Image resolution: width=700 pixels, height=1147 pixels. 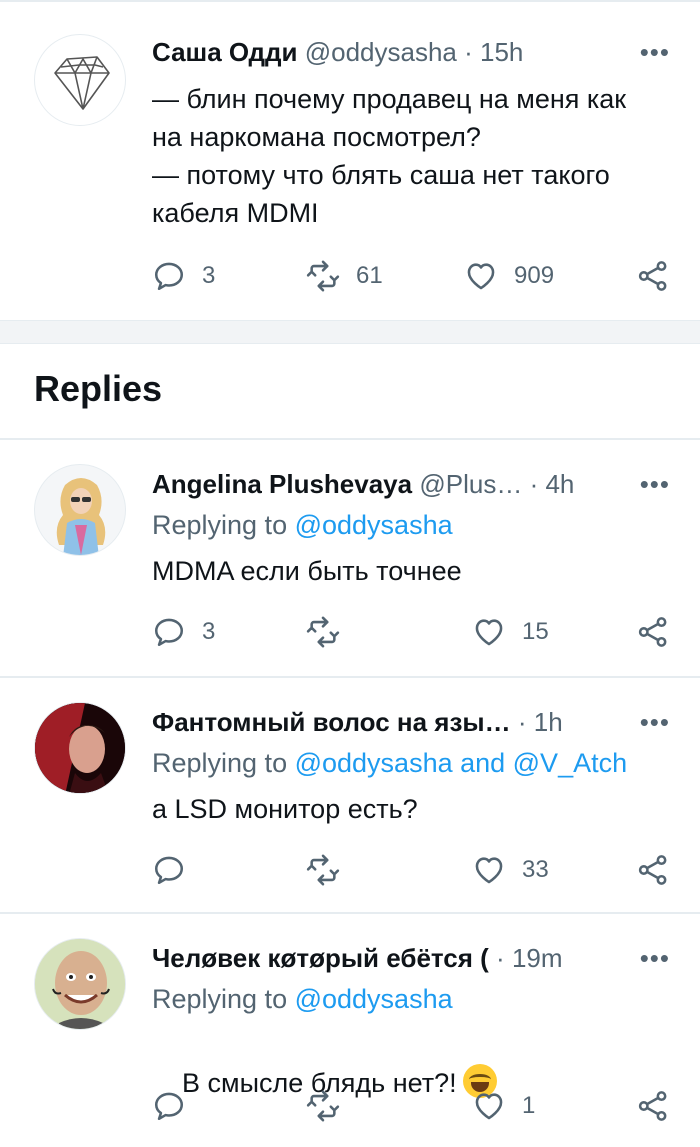 What do you see at coordinates (224, 52) in the screenshot?
I see `display-name: Саша Одди` at bounding box center [224, 52].